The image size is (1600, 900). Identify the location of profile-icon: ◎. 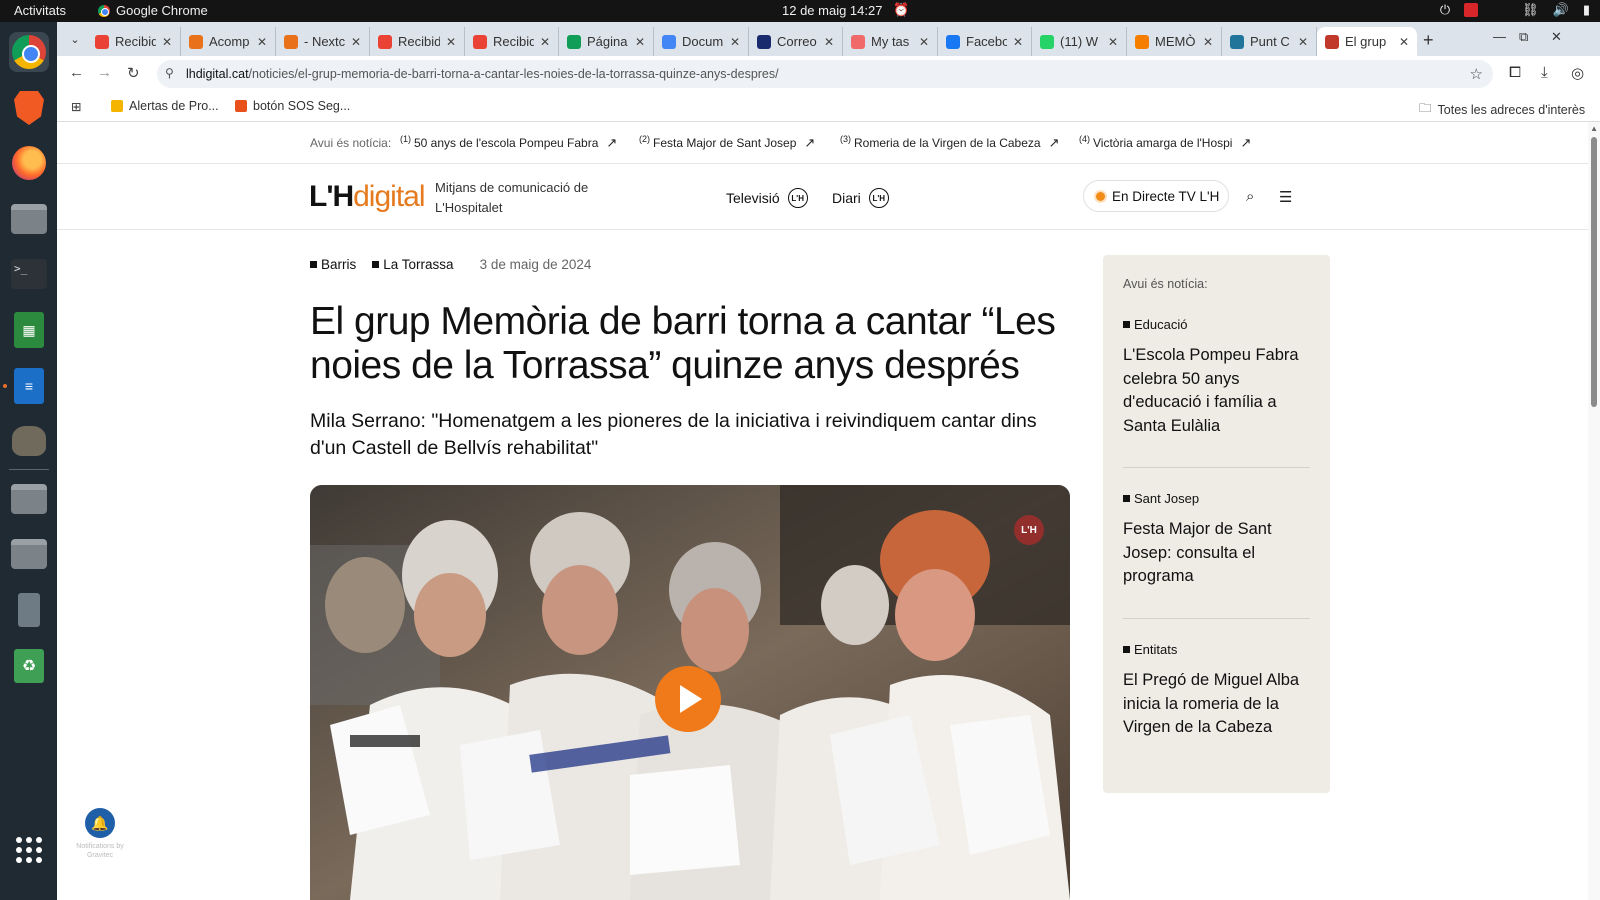
(1577, 73).